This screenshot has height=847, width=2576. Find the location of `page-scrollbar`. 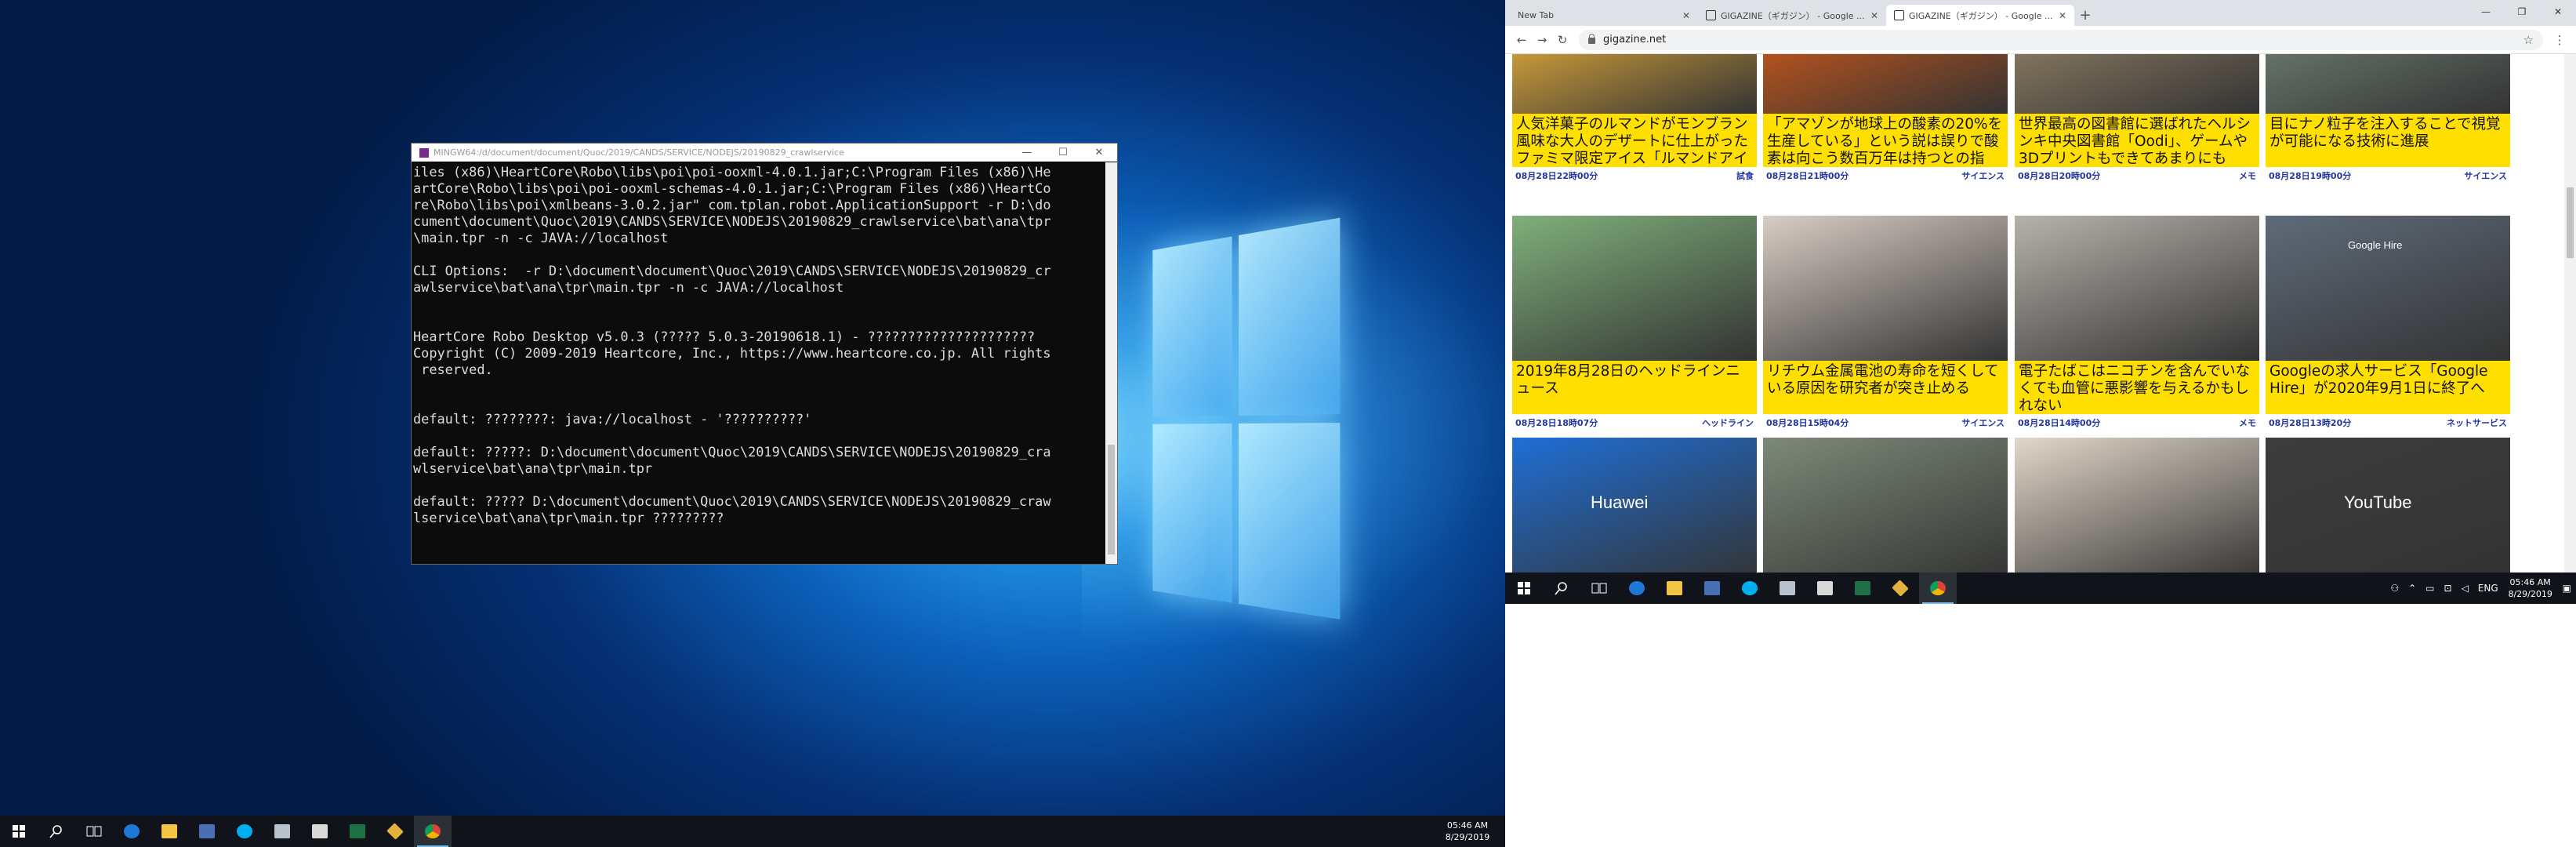

page-scrollbar is located at coordinates (2570, 313).